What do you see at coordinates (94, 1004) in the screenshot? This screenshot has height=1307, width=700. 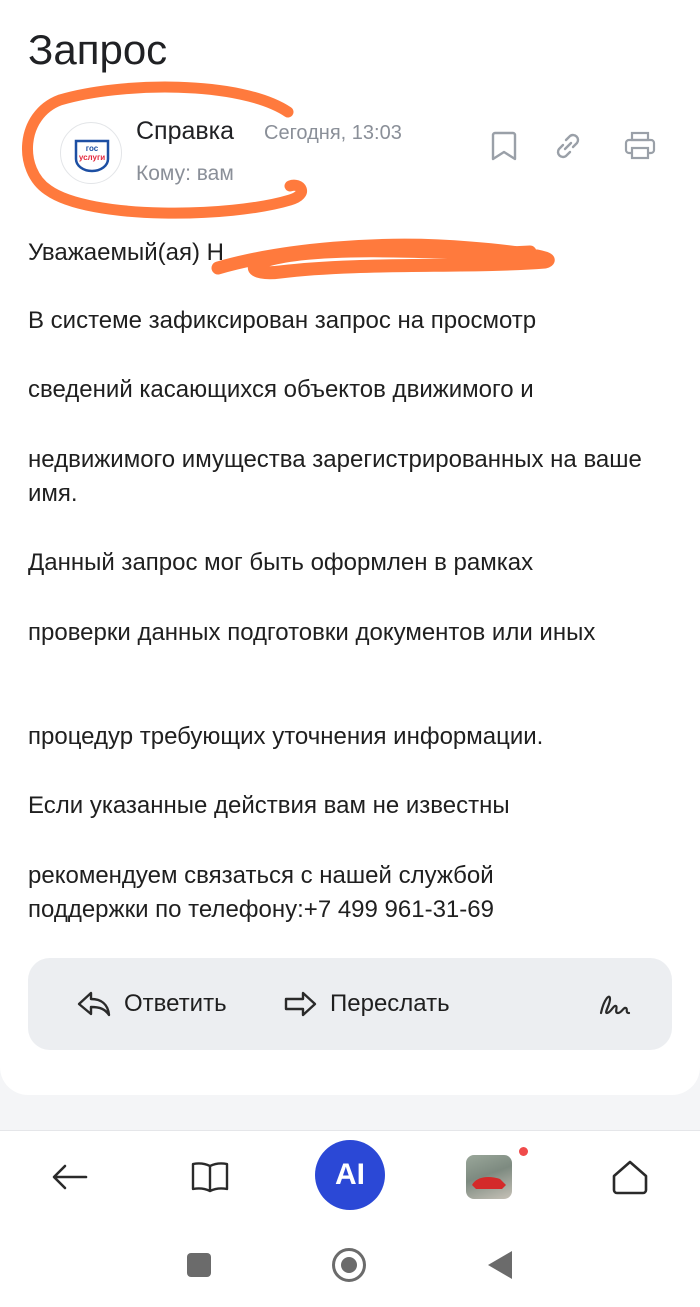 I see `reply-icon` at bounding box center [94, 1004].